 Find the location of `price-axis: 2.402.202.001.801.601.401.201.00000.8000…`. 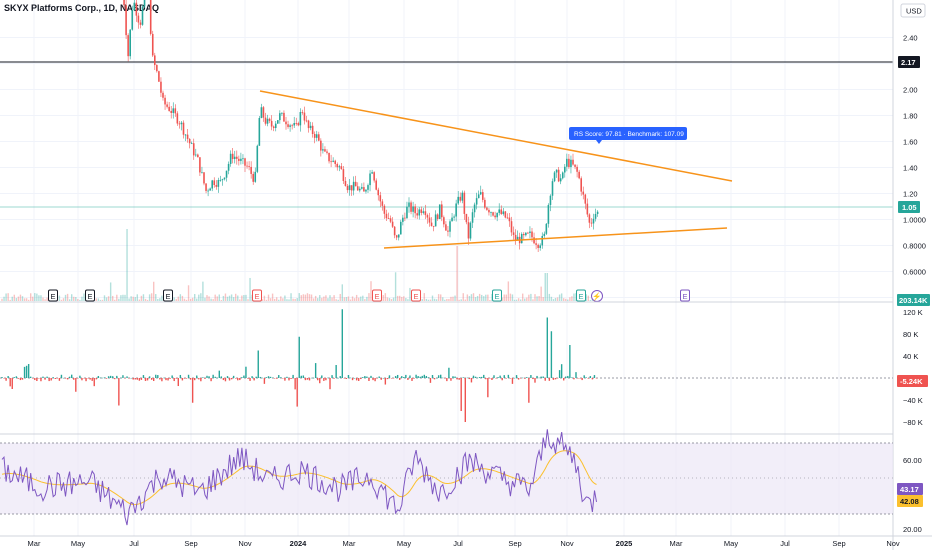

price-axis: 2.402.202.001.801.601.401.201.00000.8000… is located at coordinates (914, 168).